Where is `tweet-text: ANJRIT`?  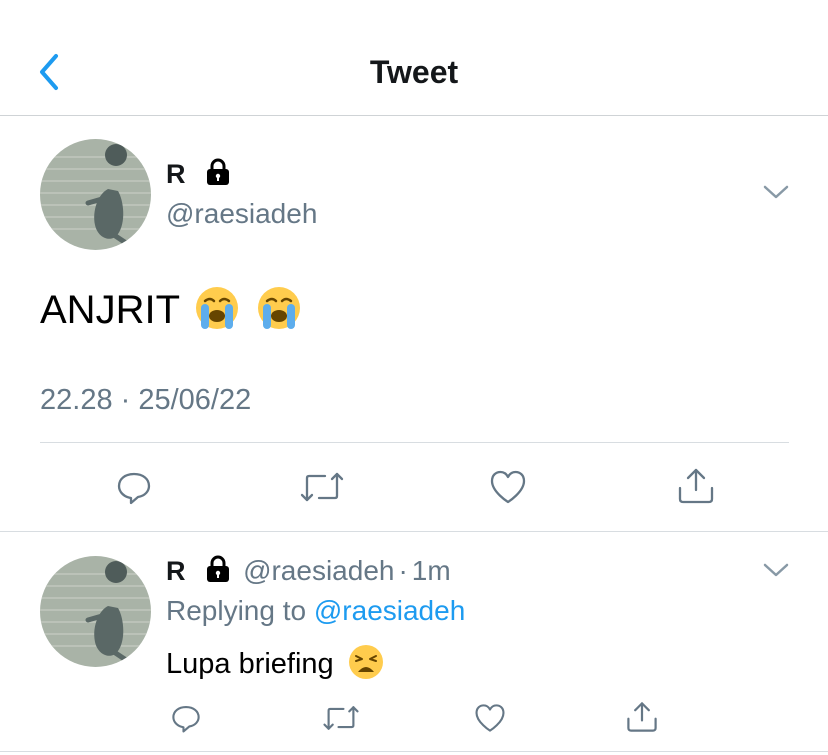
tweet-text: ANJRIT is located at coordinates (171, 314).